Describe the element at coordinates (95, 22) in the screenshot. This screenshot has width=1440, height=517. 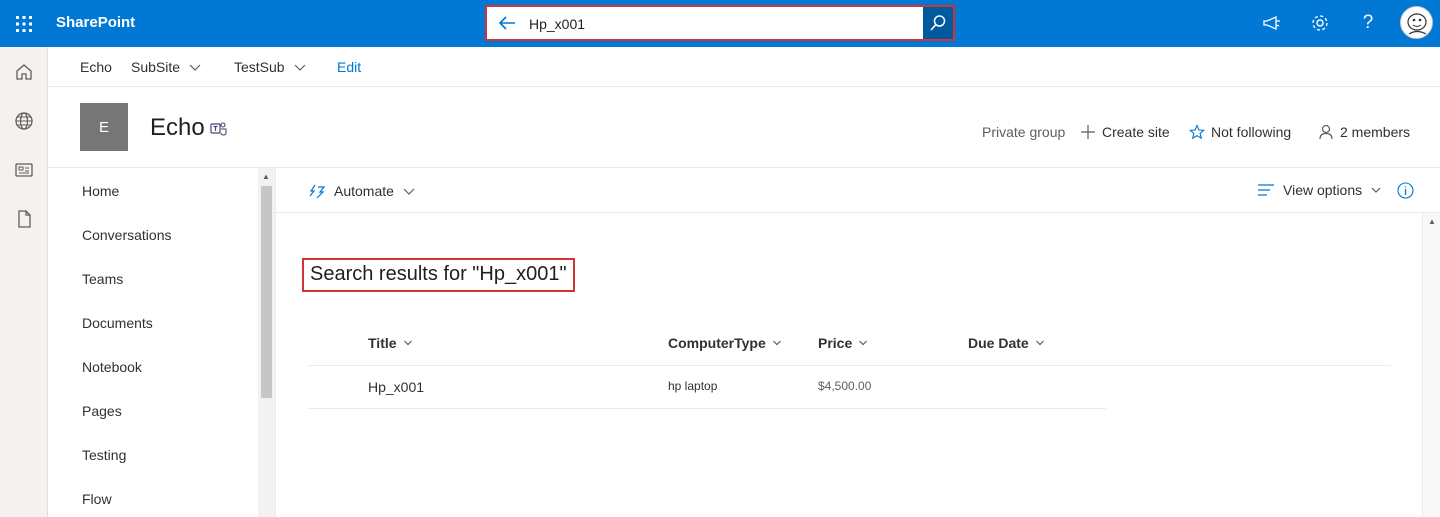
I see `brand-label: SharePoint` at that location.